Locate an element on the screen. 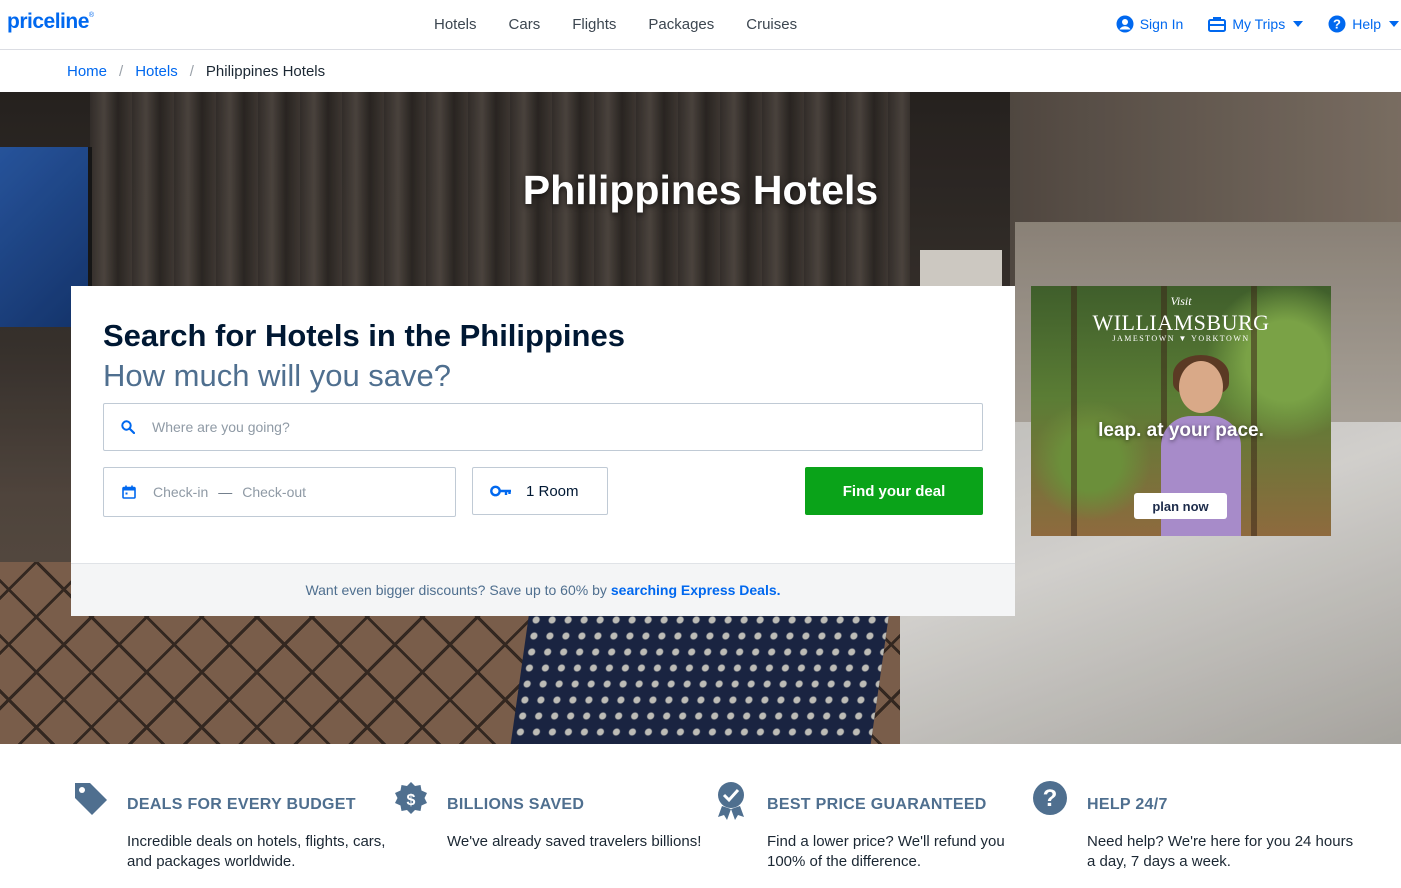 The image size is (1401, 888). ad-tagline: leap. at your pace. is located at coordinates (1181, 430).